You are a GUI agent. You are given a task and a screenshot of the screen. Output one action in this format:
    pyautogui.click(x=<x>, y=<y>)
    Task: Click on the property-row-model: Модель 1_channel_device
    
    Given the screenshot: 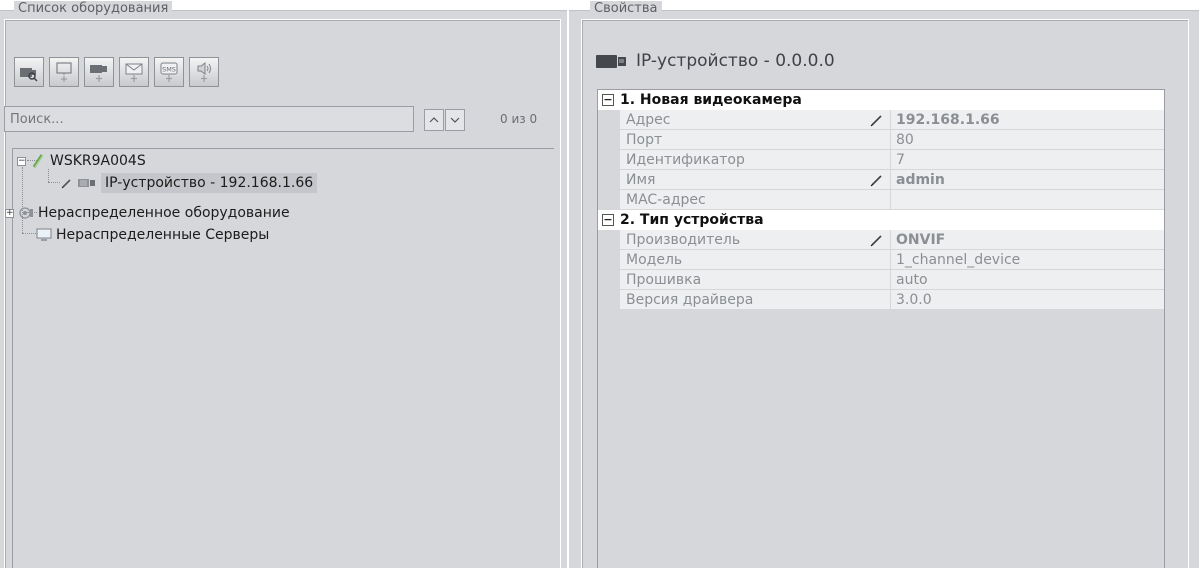 What is the action you would take?
    pyautogui.click(x=881, y=260)
    